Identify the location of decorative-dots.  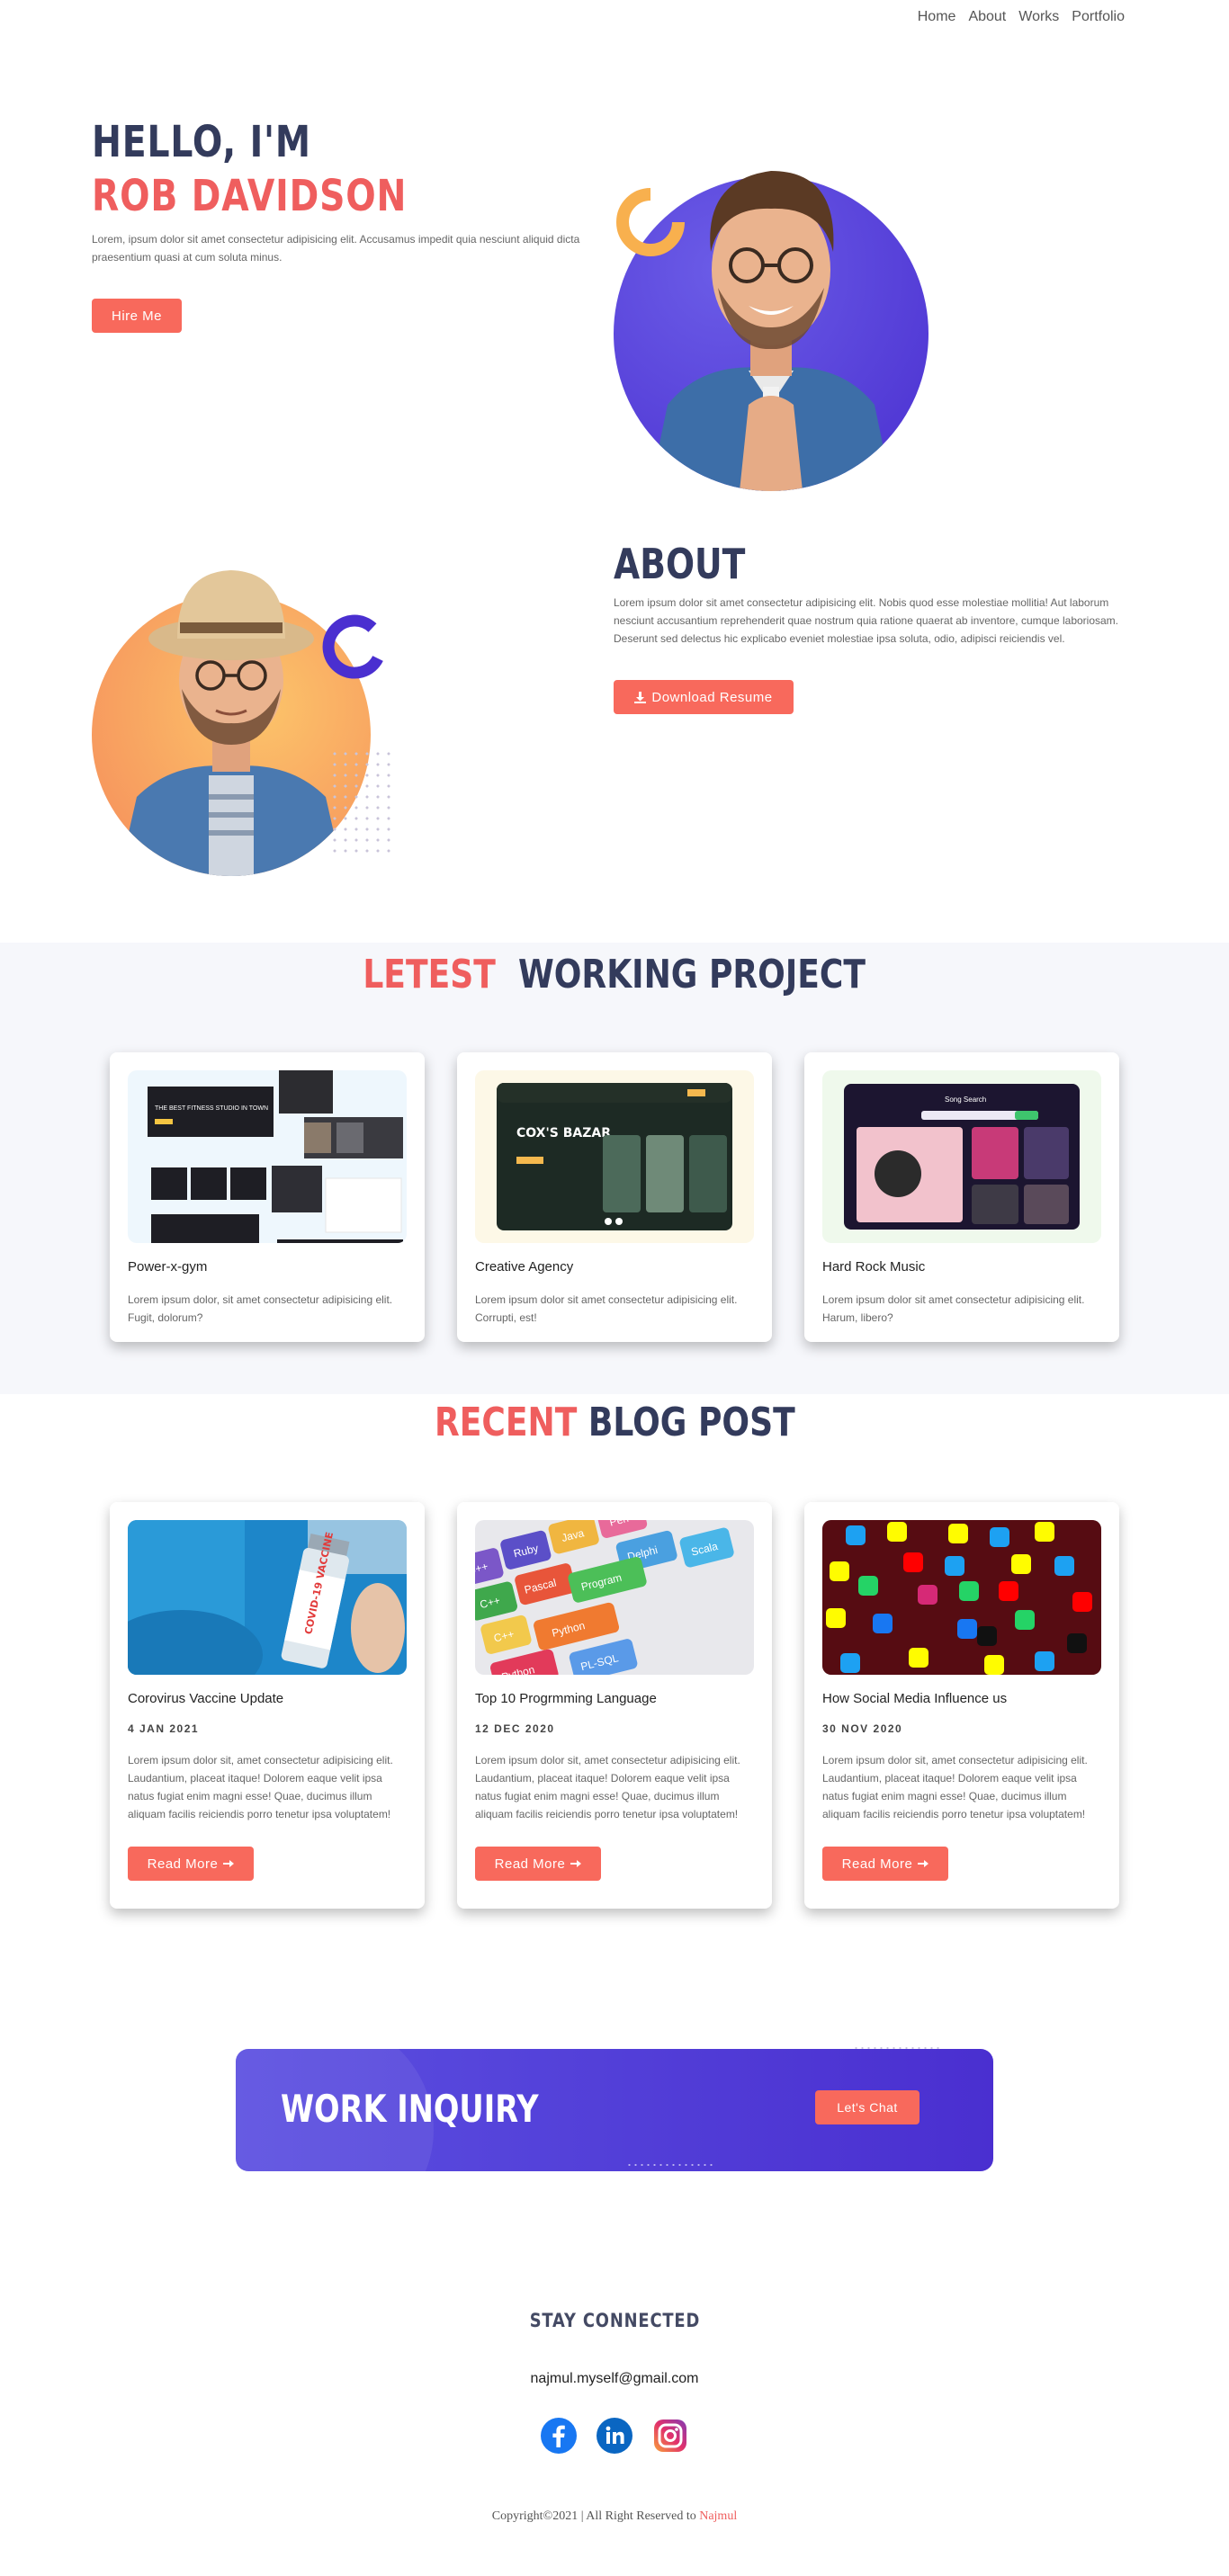
(361, 800).